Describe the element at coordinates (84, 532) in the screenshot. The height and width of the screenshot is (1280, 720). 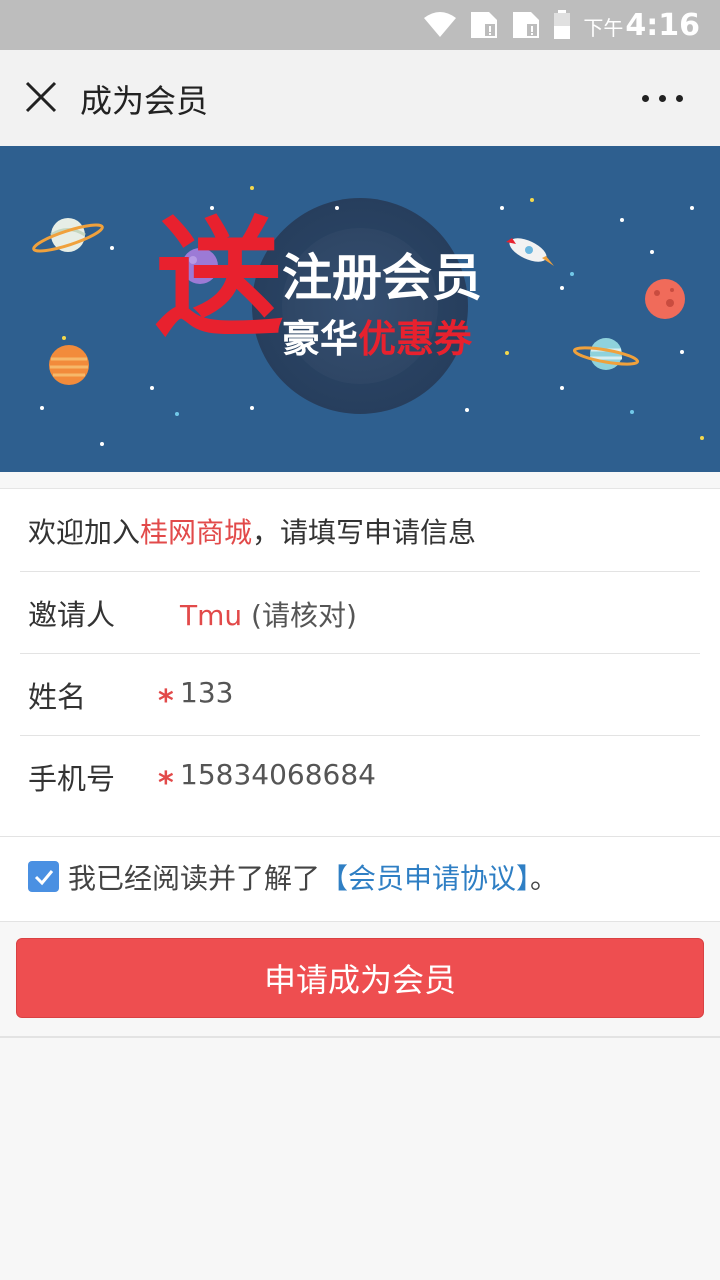
I see `welcome-prefix: 欢迎加入` at that location.